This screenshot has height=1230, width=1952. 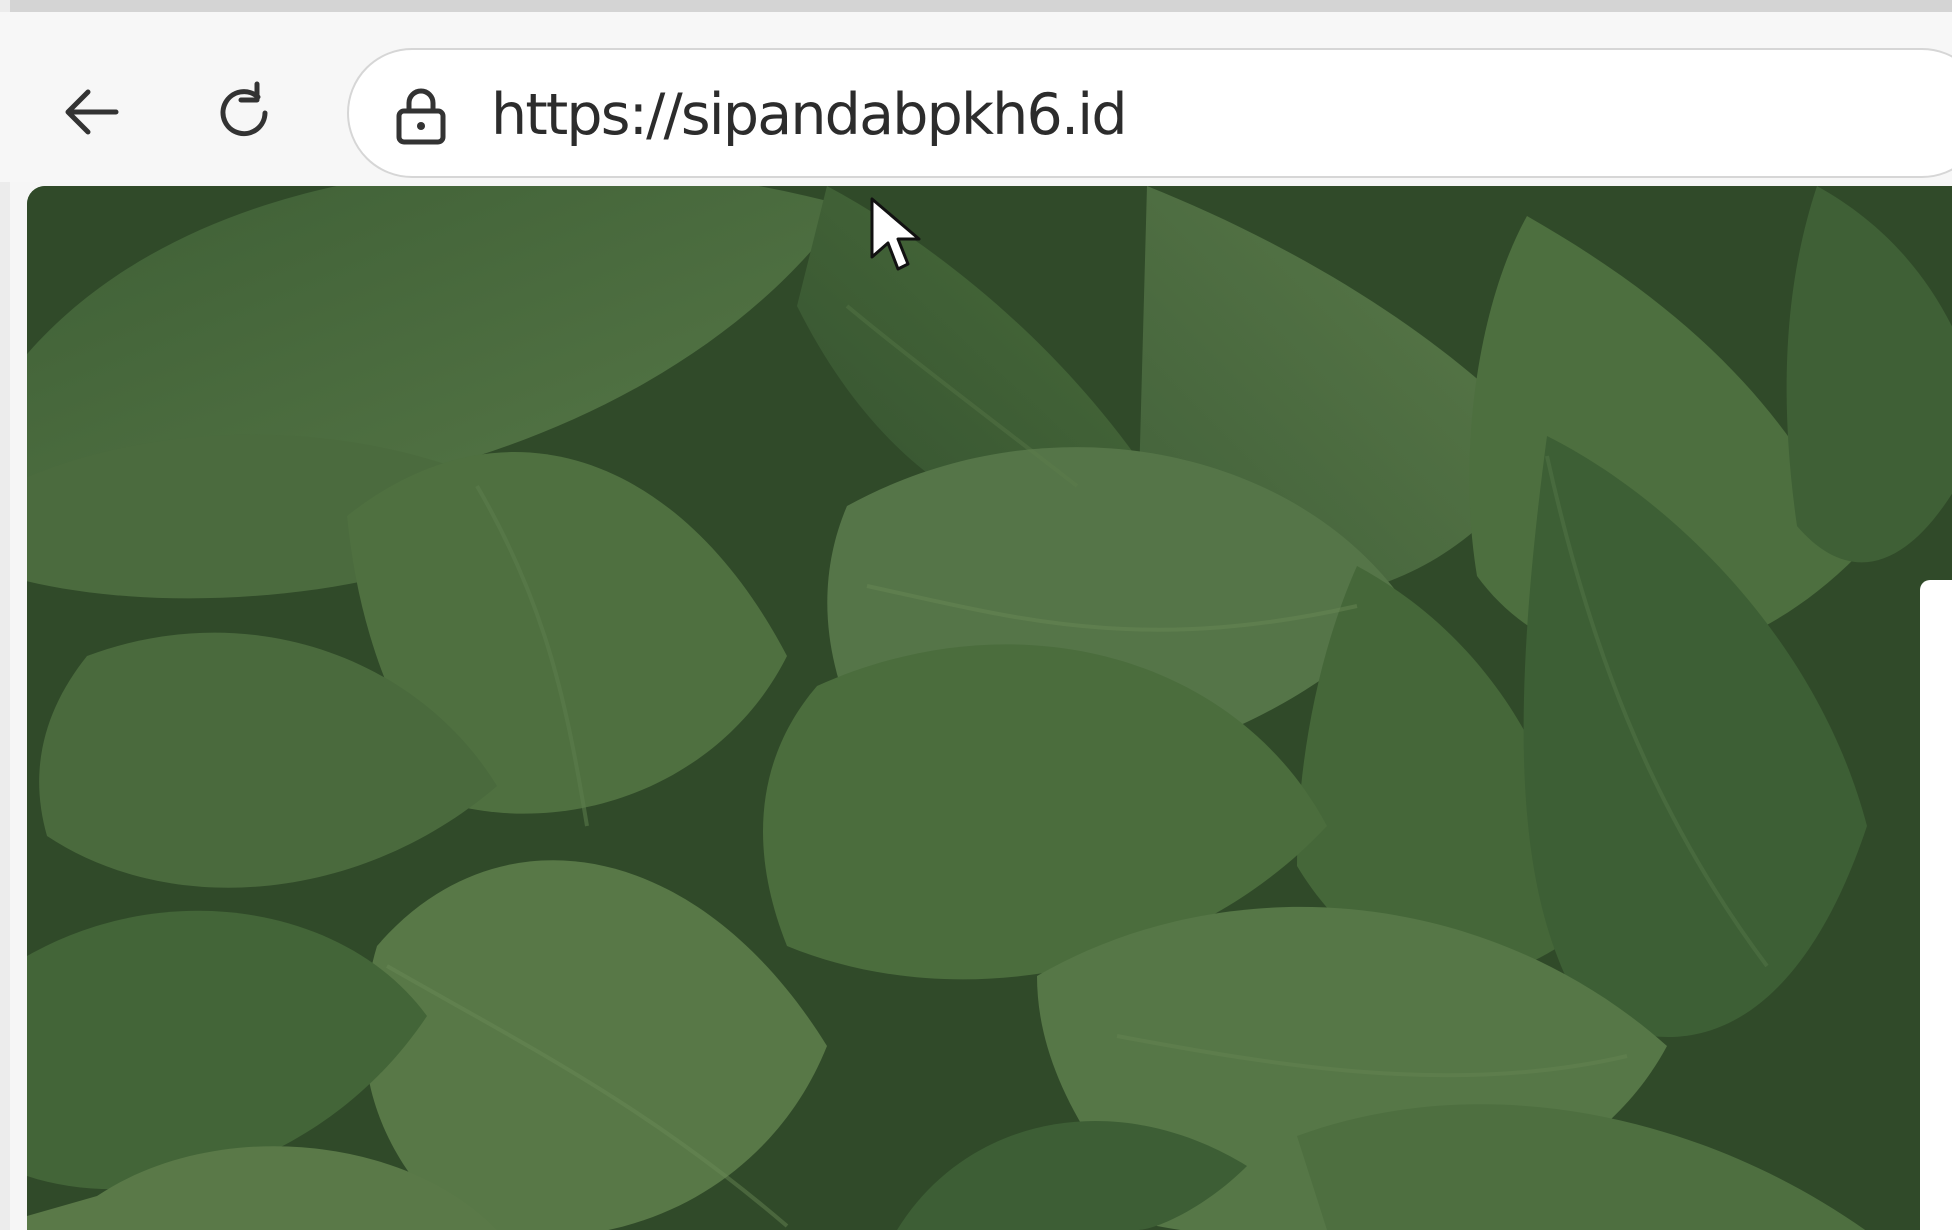 I want to click on browser-toolbar: https://sipandabpkh6.id, so click(x=976, y=97).